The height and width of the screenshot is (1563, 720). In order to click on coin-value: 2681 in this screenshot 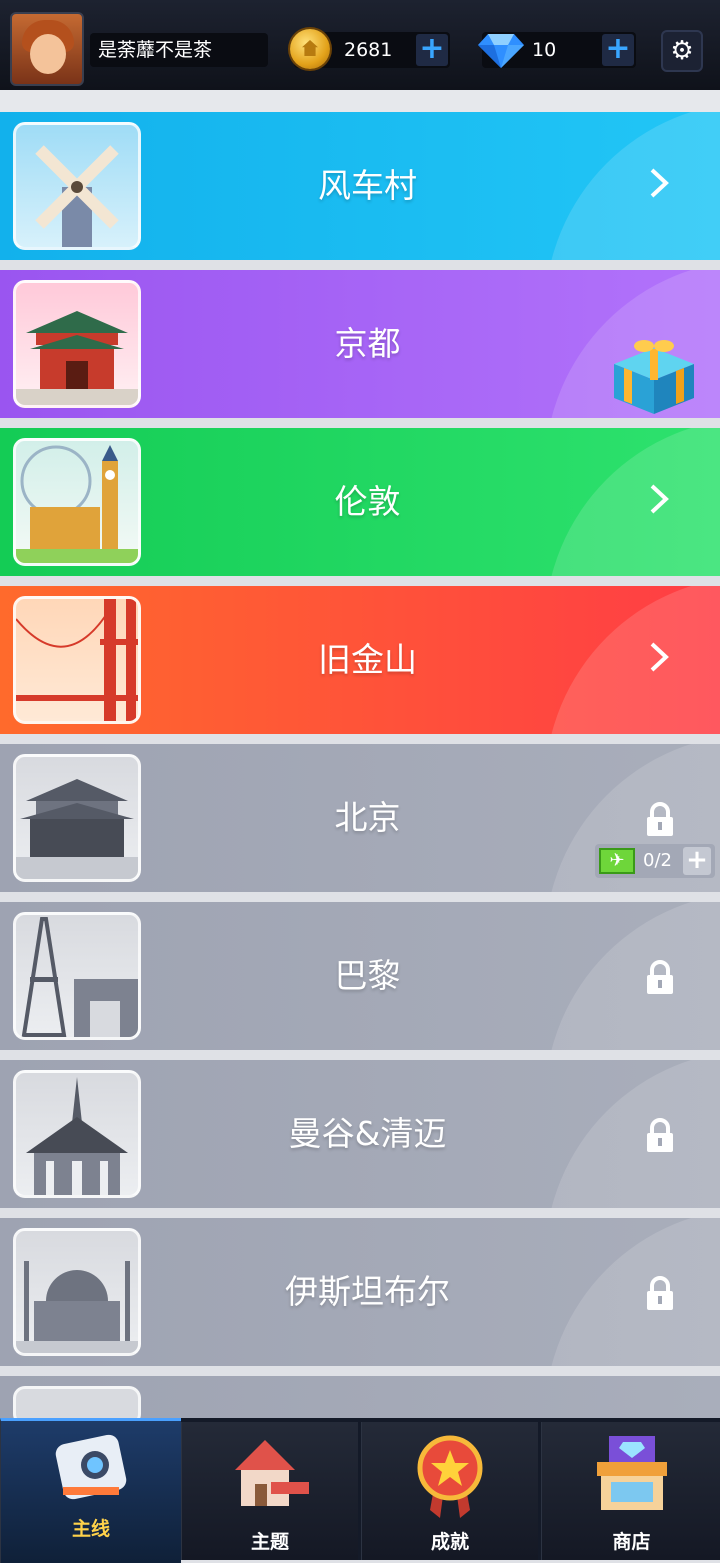, I will do `click(368, 50)`.